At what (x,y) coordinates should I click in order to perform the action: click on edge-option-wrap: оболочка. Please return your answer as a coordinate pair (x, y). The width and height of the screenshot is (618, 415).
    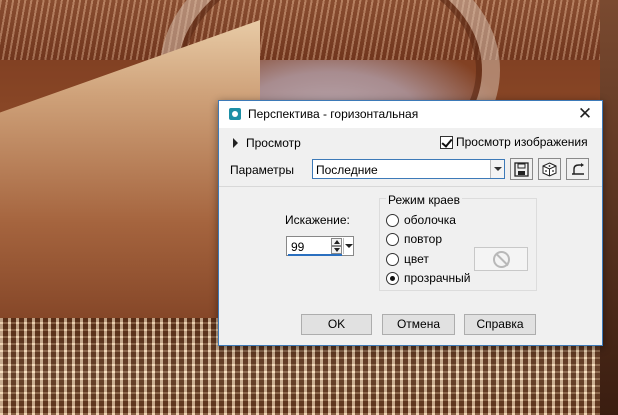
    Looking at the image, I should click on (421, 220).